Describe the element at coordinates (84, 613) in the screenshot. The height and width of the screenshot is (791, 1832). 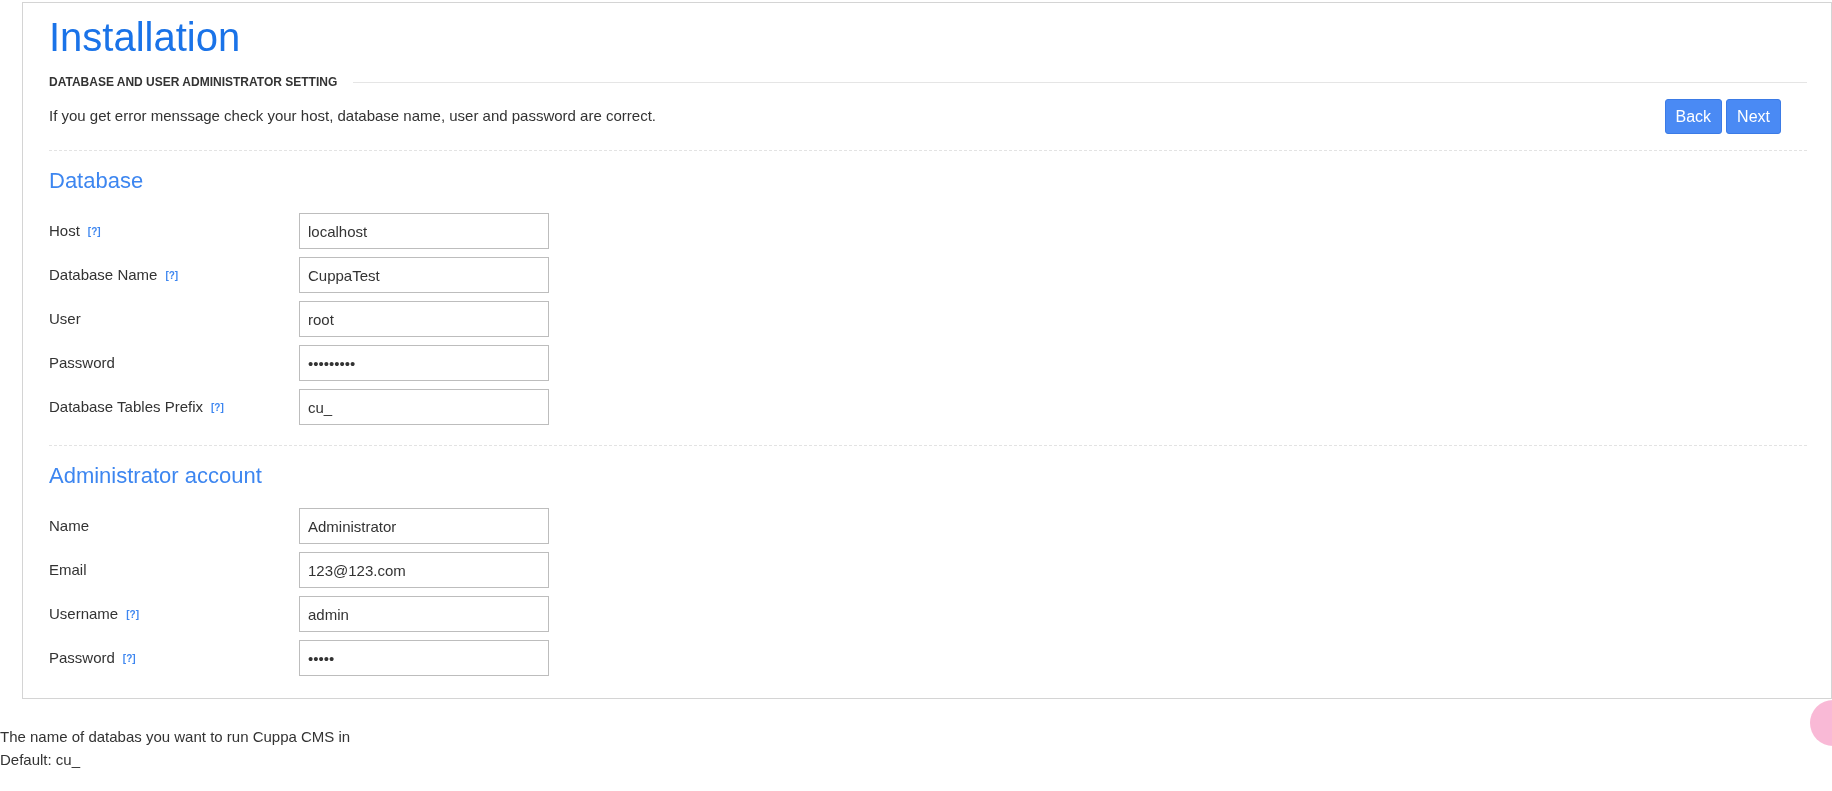
I see `field-label: Username` at that location.